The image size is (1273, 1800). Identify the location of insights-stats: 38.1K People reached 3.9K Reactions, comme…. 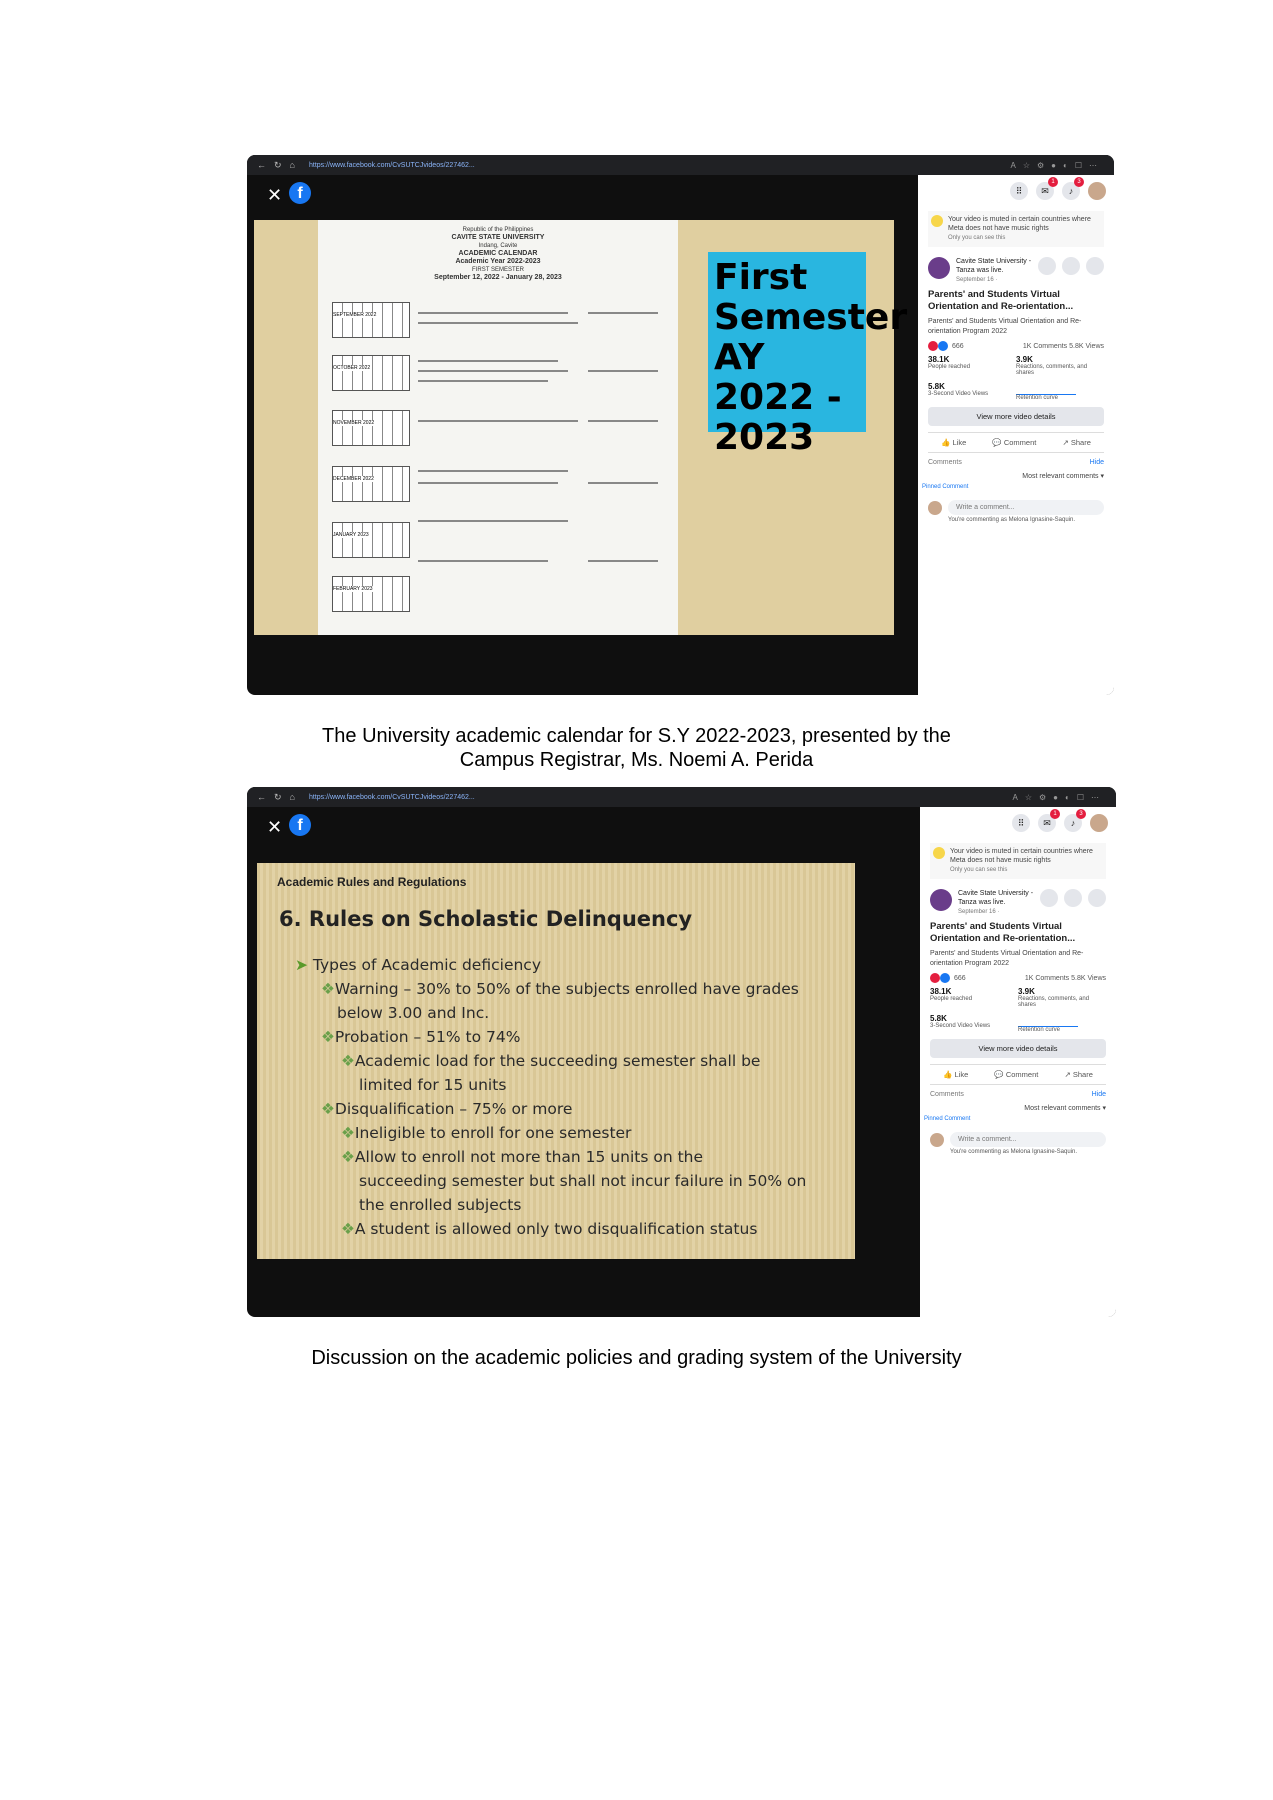
(1010, 1010).